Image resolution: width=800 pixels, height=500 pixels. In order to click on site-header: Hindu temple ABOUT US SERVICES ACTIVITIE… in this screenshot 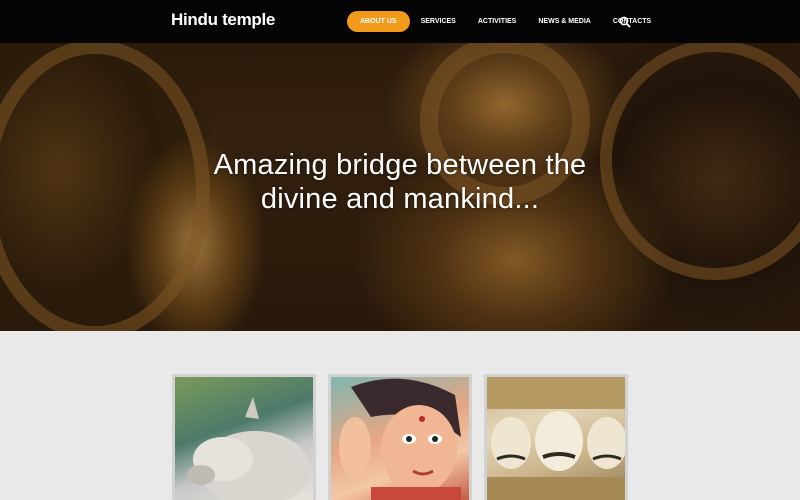, I will do `click(400, 21)`.